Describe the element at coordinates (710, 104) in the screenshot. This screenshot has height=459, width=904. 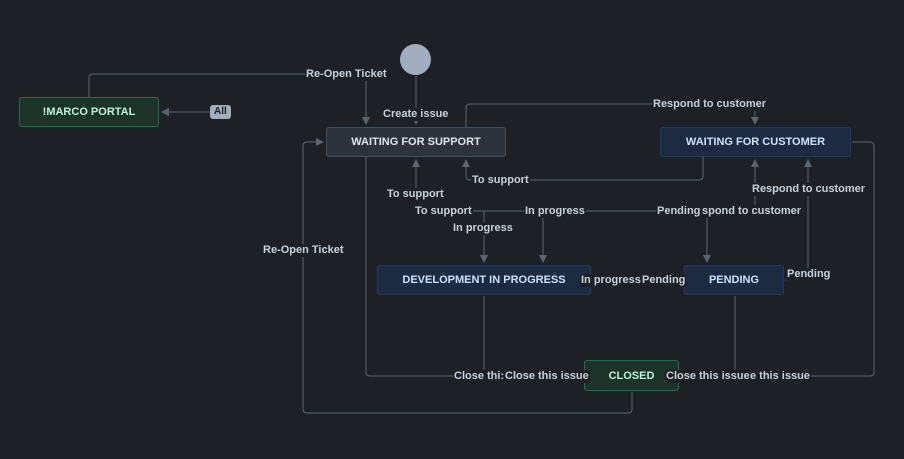
I see `transition-respond-top: Respond to customer` at that location.